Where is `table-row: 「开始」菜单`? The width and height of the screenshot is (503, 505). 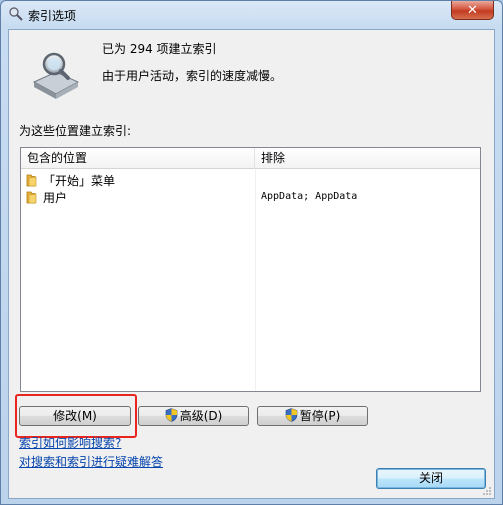 table-row: 「开始」菜单 is located at coordinates (250, 180).